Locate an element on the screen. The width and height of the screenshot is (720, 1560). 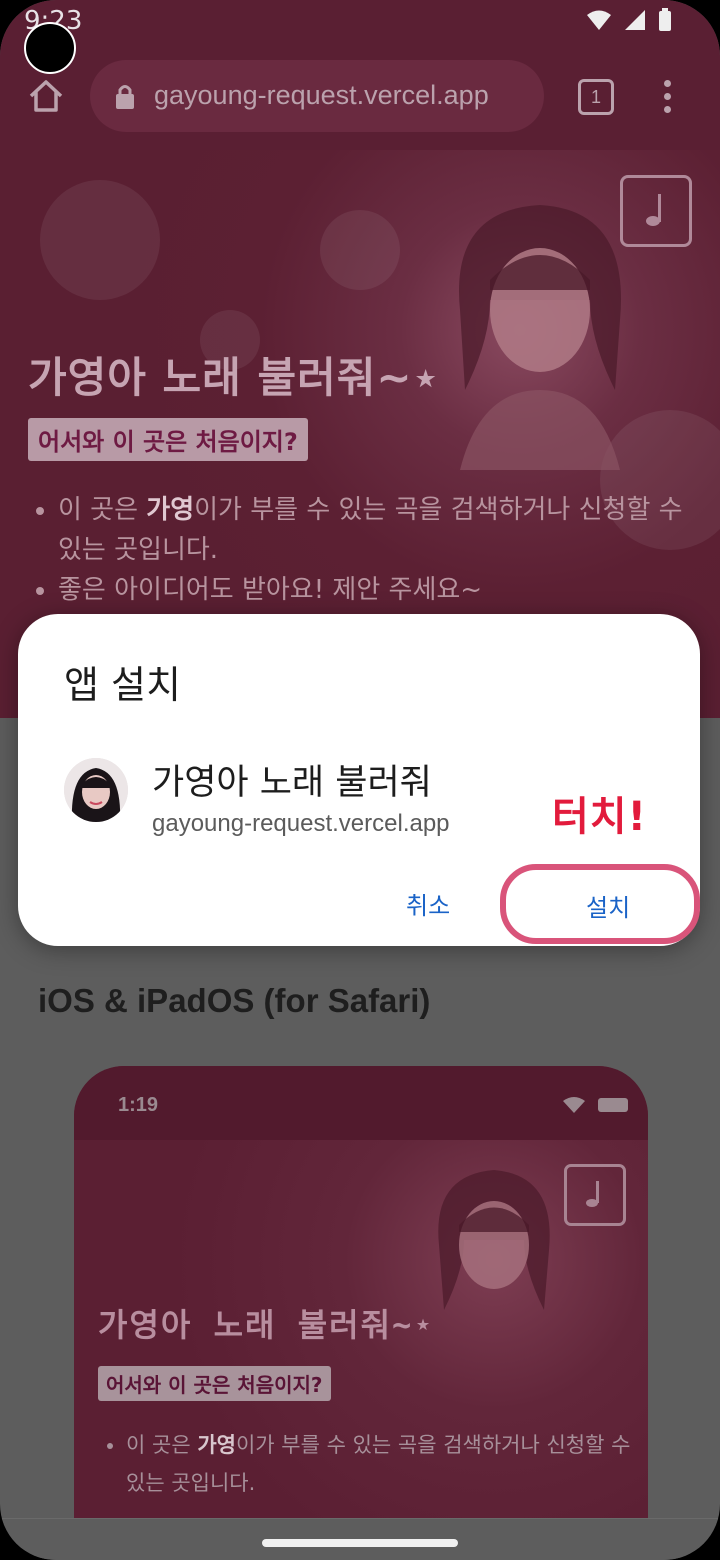
hero-bullet-2: 좋은 아이디어도 받아요! 제안 주세요~ is located at coordinates (378, 590).